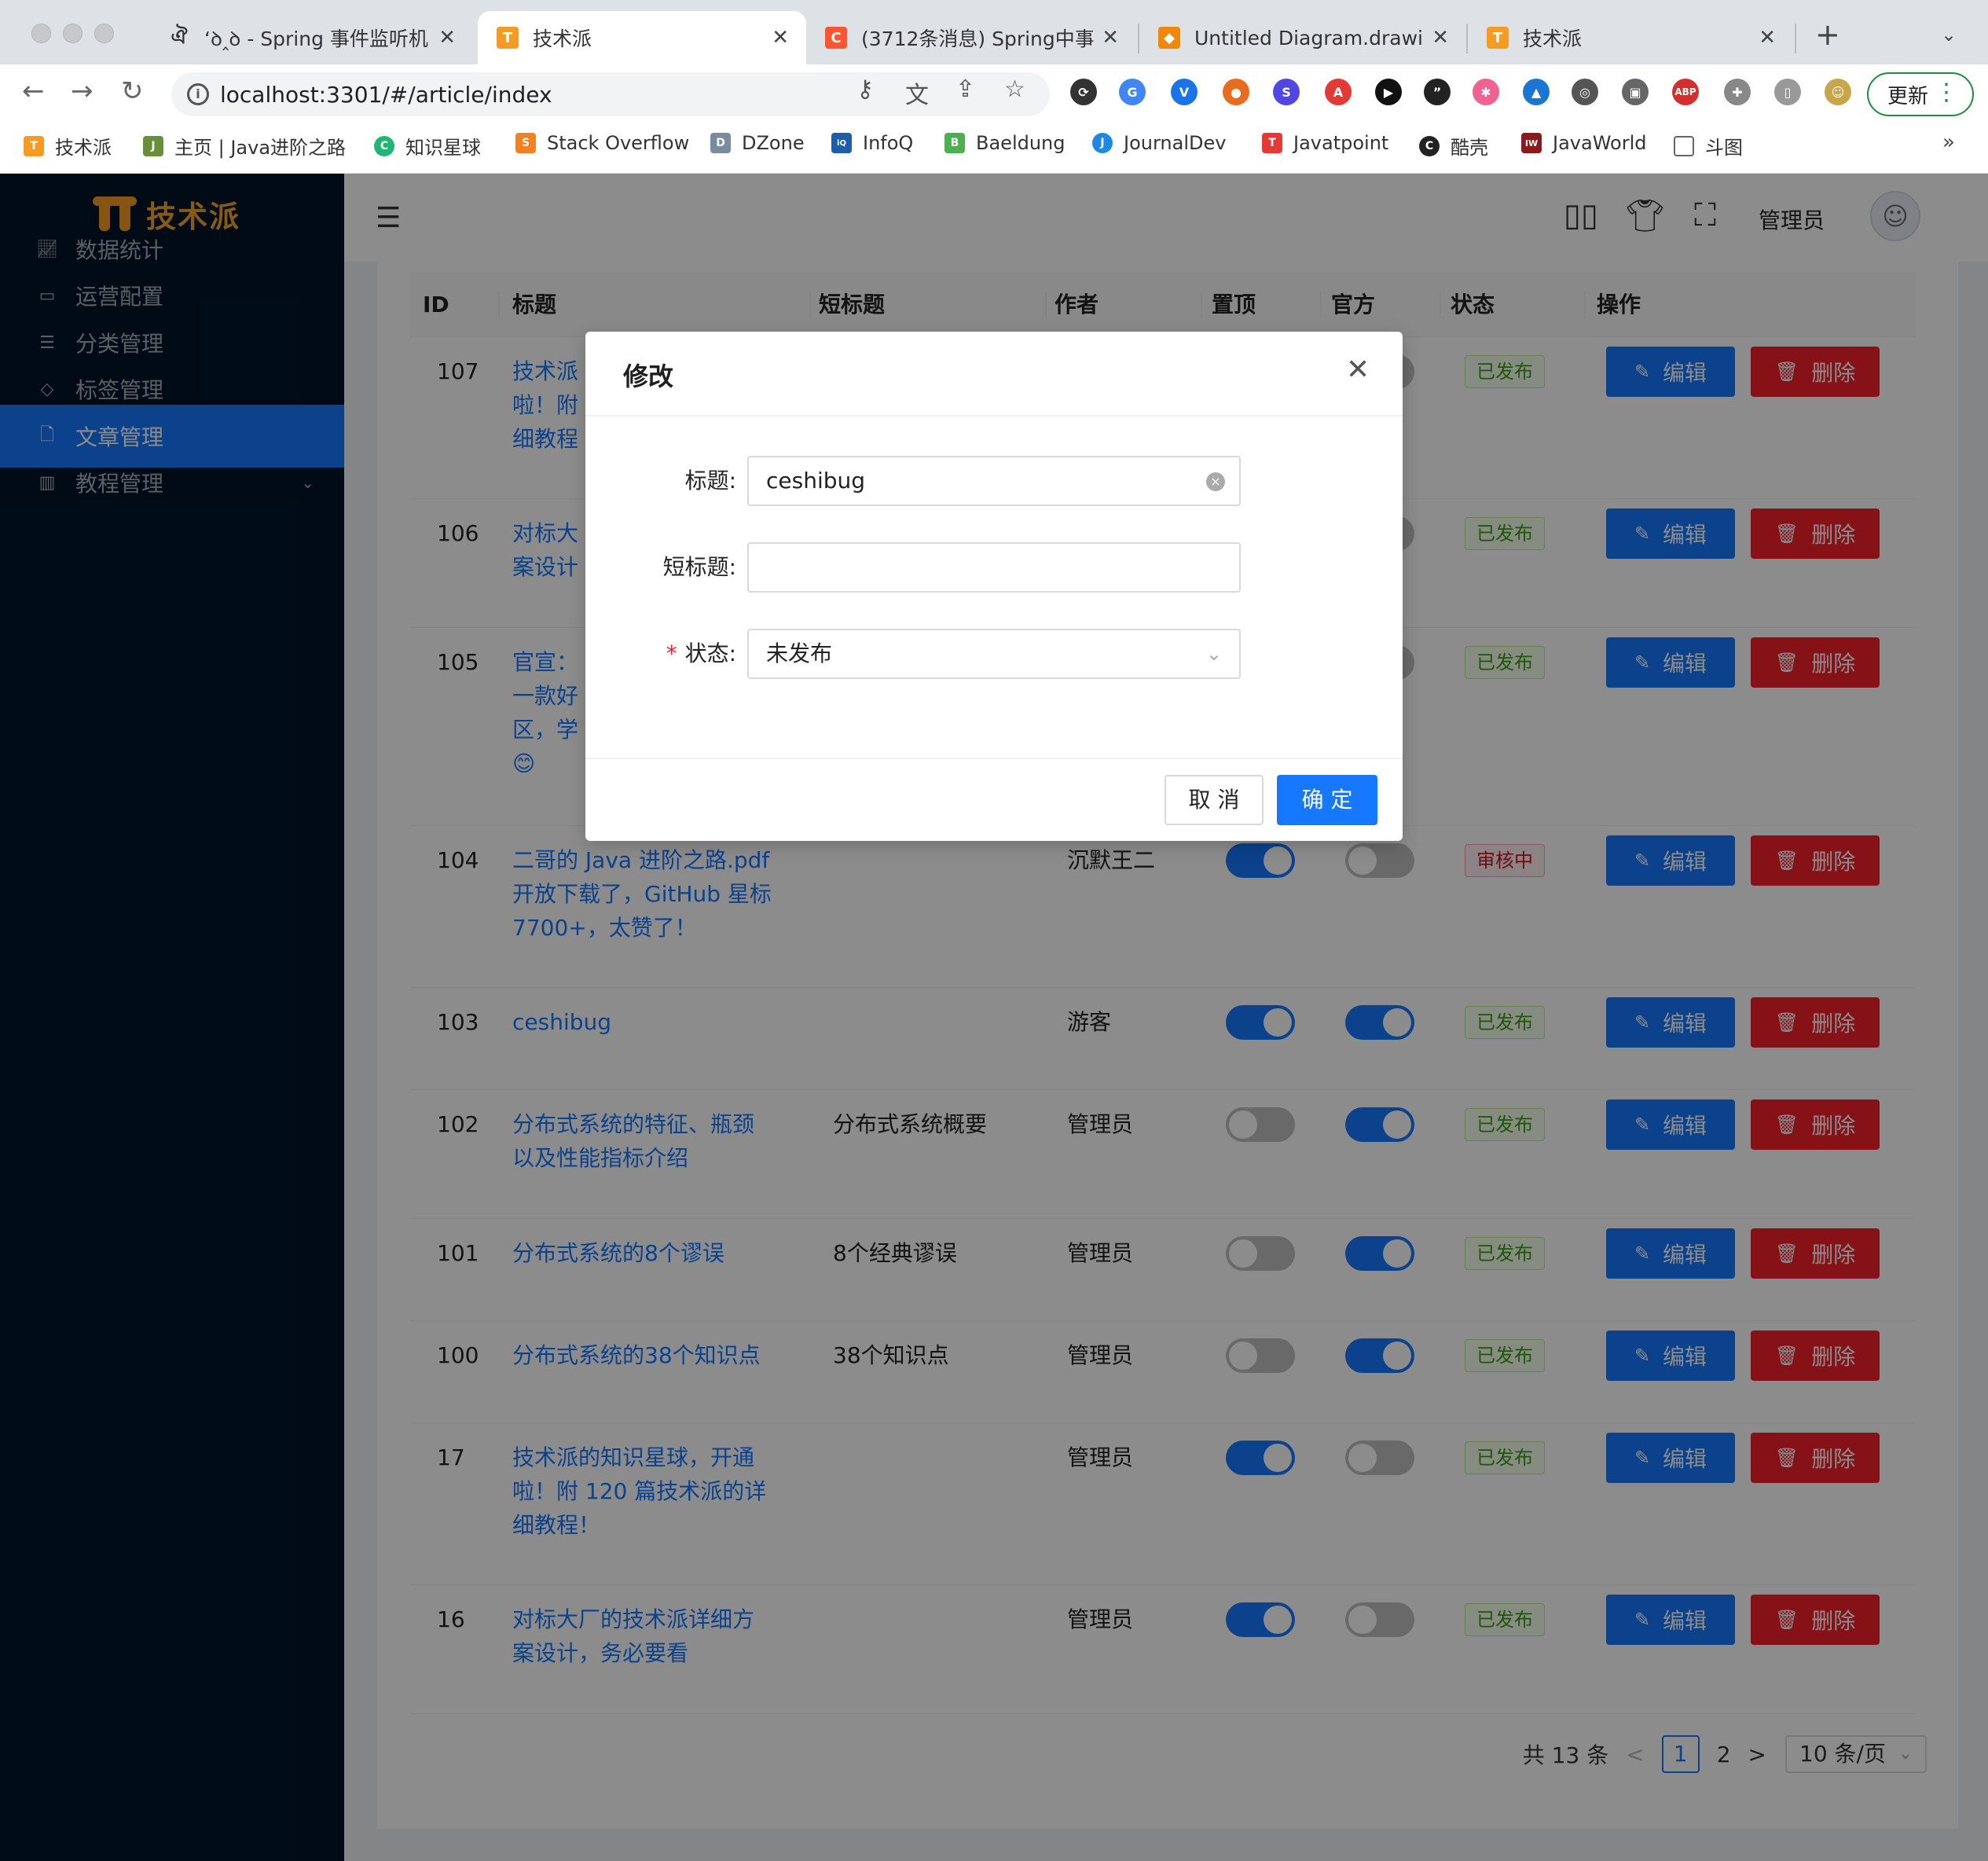 Image resolution: width=1988 pixels, height=1861 pixels. I want to click on bookmark-item: J 主页 | Java进阶之路, so click(244, 146).